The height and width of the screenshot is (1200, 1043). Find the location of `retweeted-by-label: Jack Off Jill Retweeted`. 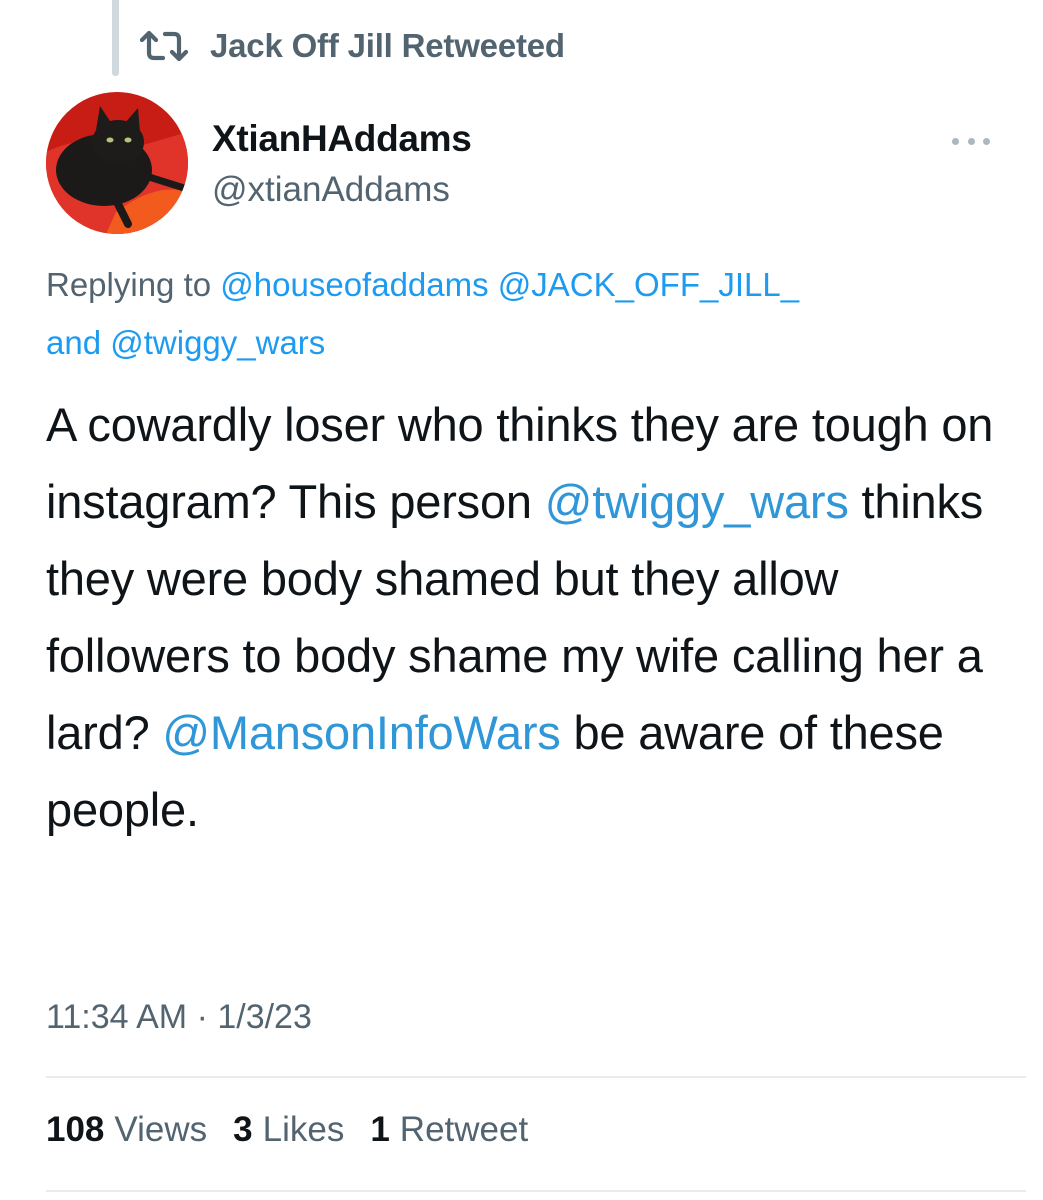

retweeted-by-label: Jack Off Jill Retweeted is located at coordinates (387, 45).